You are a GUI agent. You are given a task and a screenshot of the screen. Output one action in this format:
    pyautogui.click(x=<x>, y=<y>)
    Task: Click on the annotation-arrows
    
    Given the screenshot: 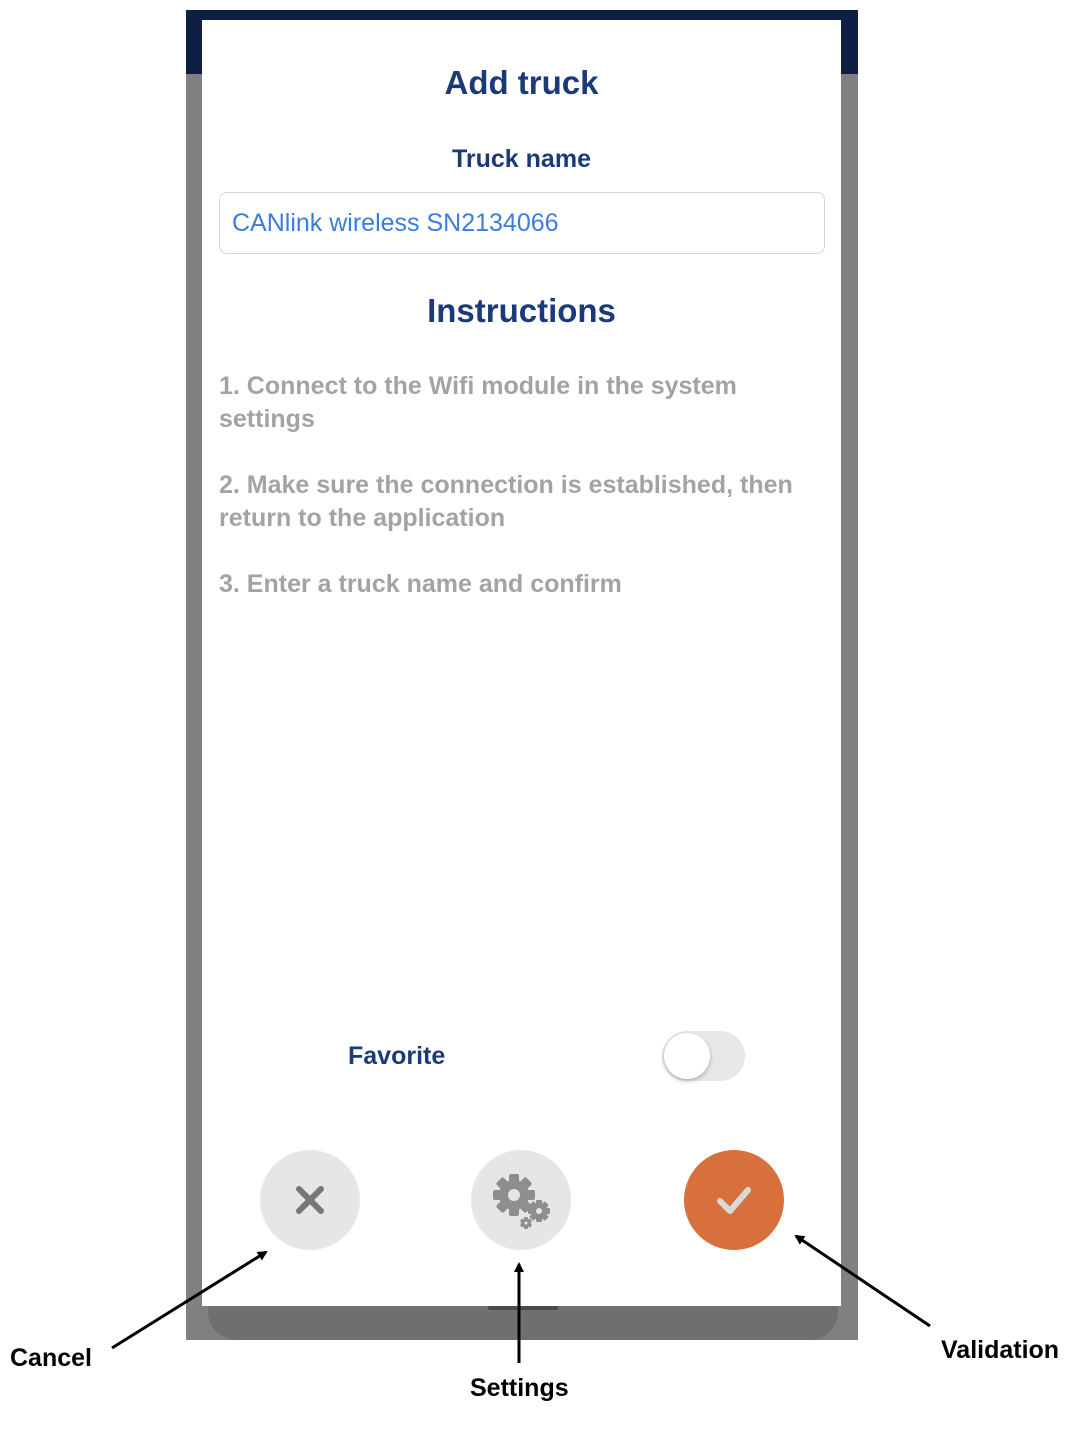 What is the action you would take?
    pyautogui.click(x=521, y=1298)
    